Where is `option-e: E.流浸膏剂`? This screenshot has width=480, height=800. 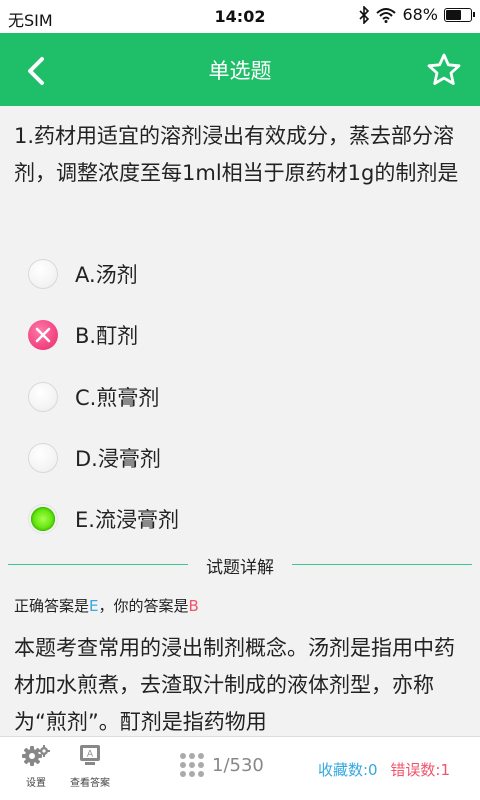 option-e: E.流浸膏剂 is located at coordinates (238, 519).